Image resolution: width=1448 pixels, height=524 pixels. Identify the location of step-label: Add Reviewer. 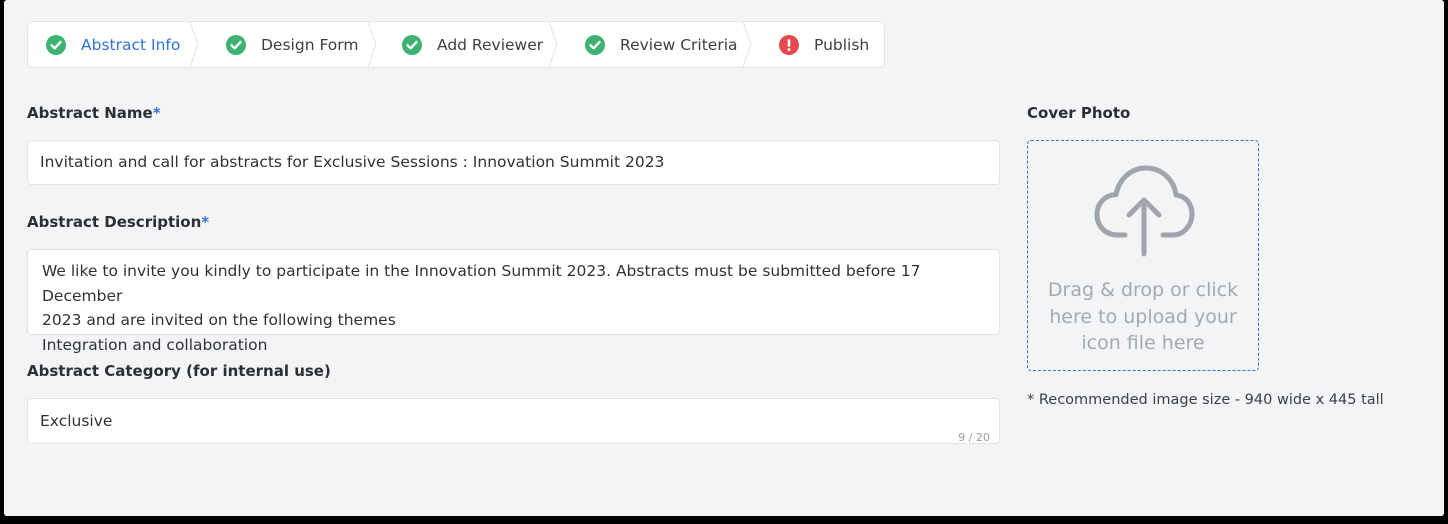
(490, 44).